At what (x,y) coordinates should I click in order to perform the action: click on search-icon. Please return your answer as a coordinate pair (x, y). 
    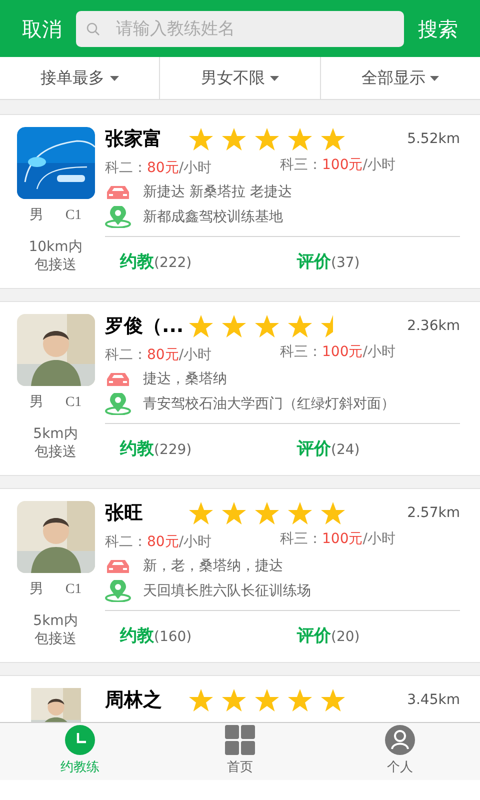
    Looking at the image, I should click on (93, 29).